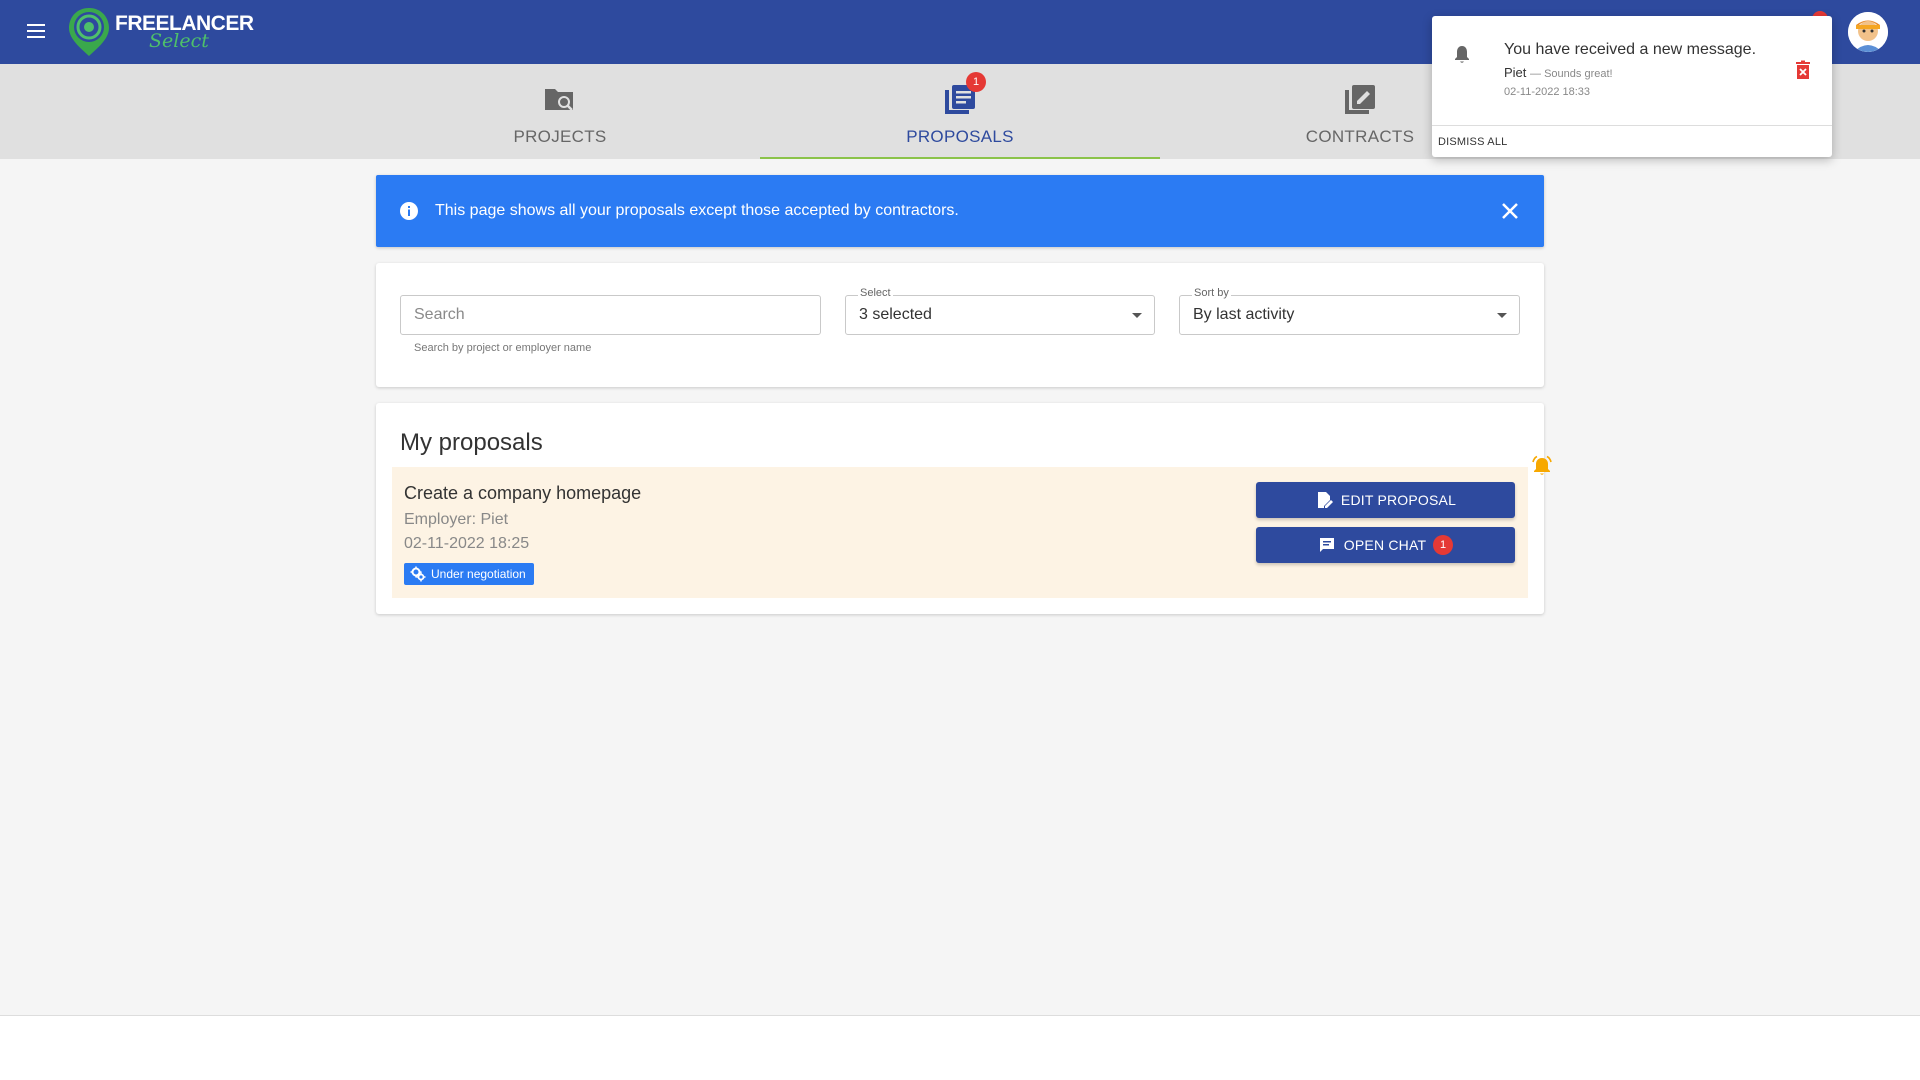  What do you see at coordinates (976, 82) in the screenshot?
I see `proposals-badge: 1` at bounding box center [976, 82].